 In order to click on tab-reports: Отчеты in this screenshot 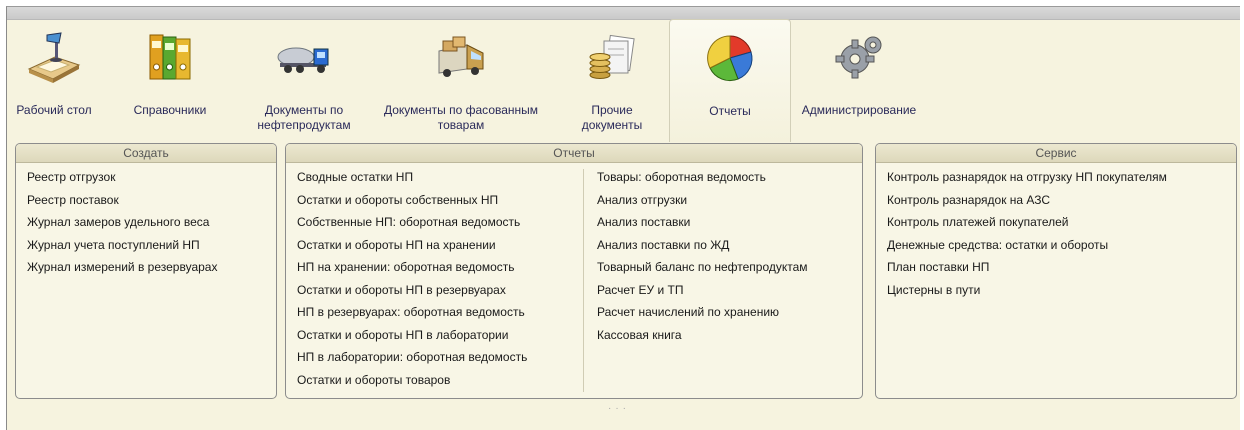, I will do `click(730, 80)`.